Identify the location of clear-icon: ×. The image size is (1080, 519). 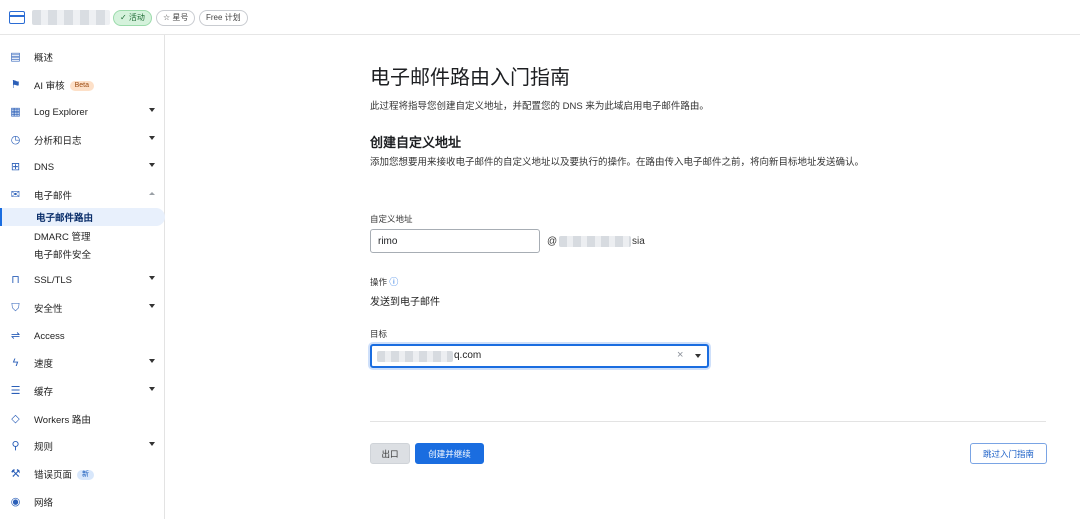
(680, 355).